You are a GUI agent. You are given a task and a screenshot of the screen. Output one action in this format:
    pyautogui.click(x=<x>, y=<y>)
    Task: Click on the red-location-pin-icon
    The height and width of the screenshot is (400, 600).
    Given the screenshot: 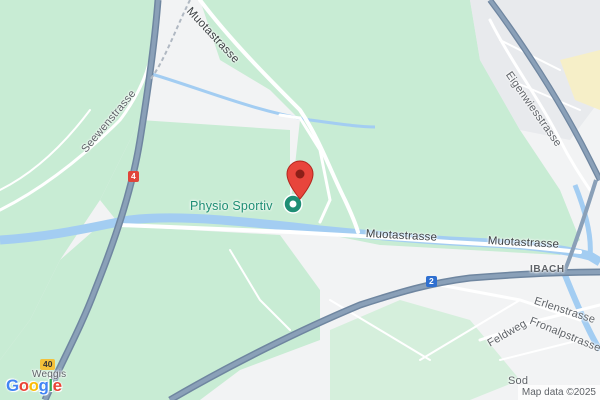 What is the action you would take?
    pyautogui.click(x=300, y=180)
    